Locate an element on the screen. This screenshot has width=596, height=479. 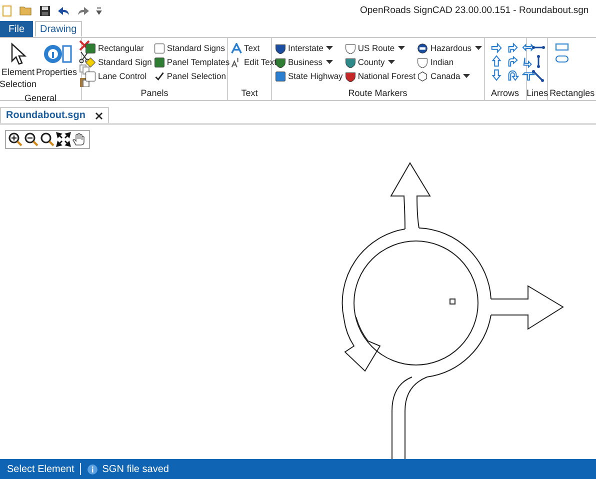
button-label: Element Selection is located at coordinates (18, 78).